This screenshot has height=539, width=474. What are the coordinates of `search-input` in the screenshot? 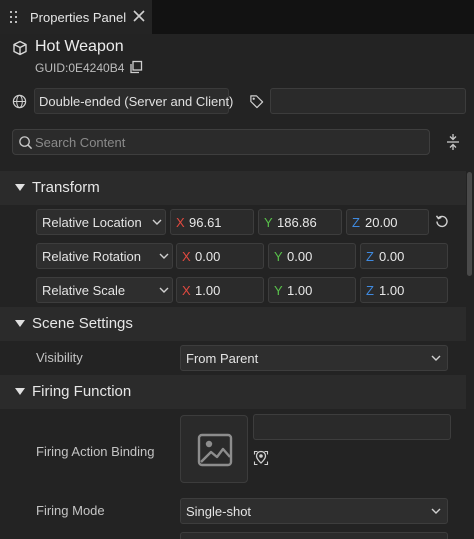 It's located at (230, 142).